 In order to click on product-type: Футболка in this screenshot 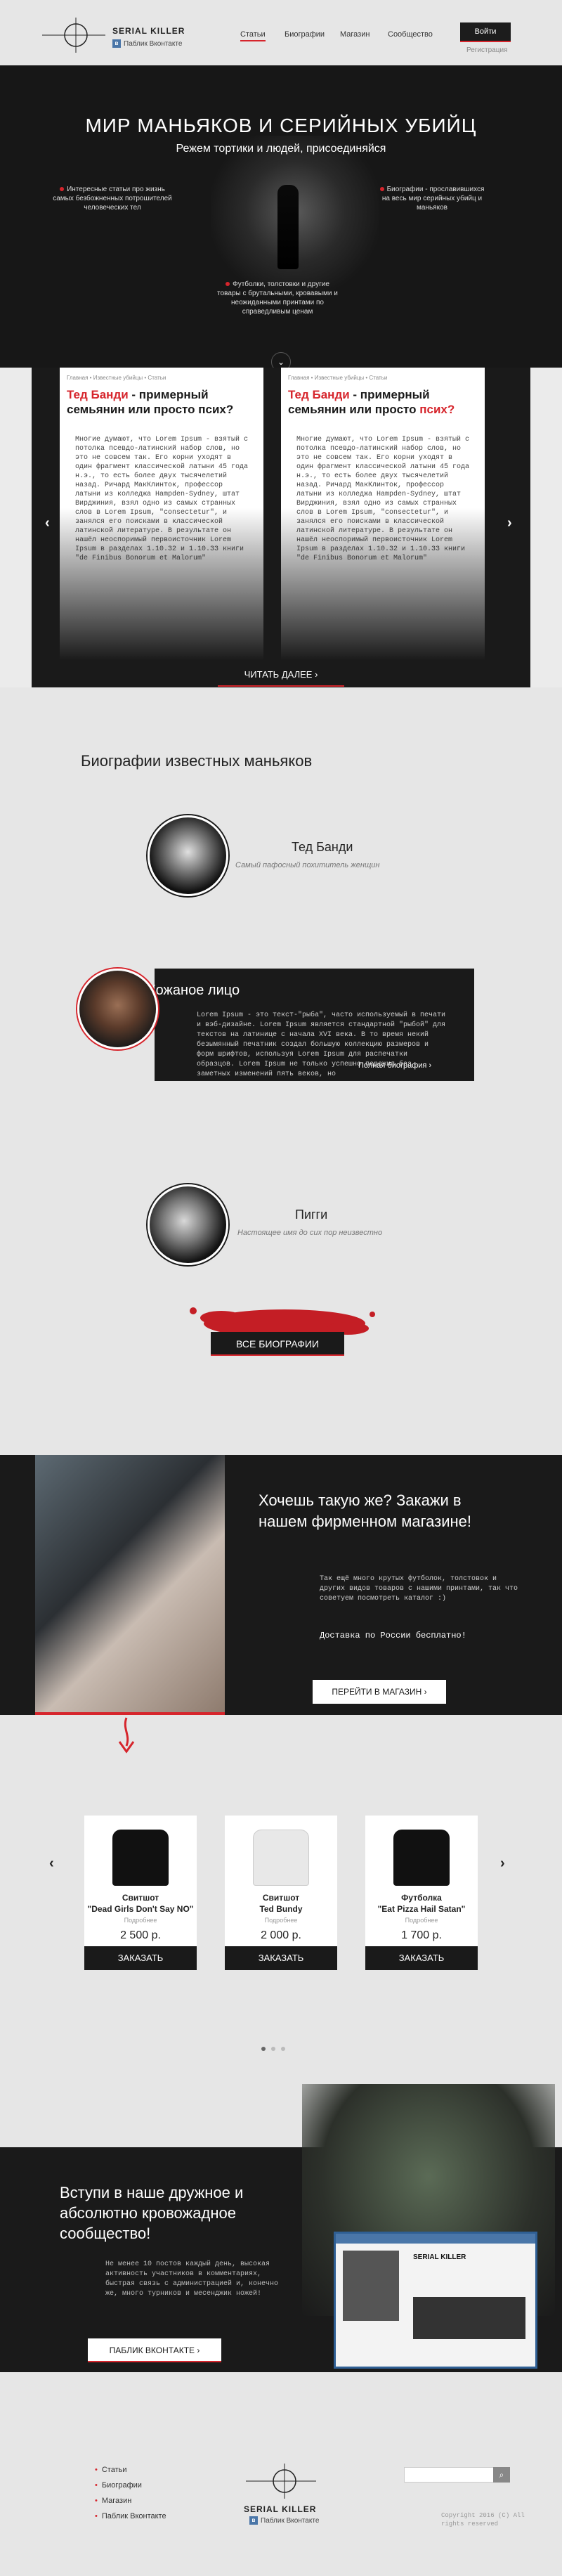, I will do `click(421, 1898)`.